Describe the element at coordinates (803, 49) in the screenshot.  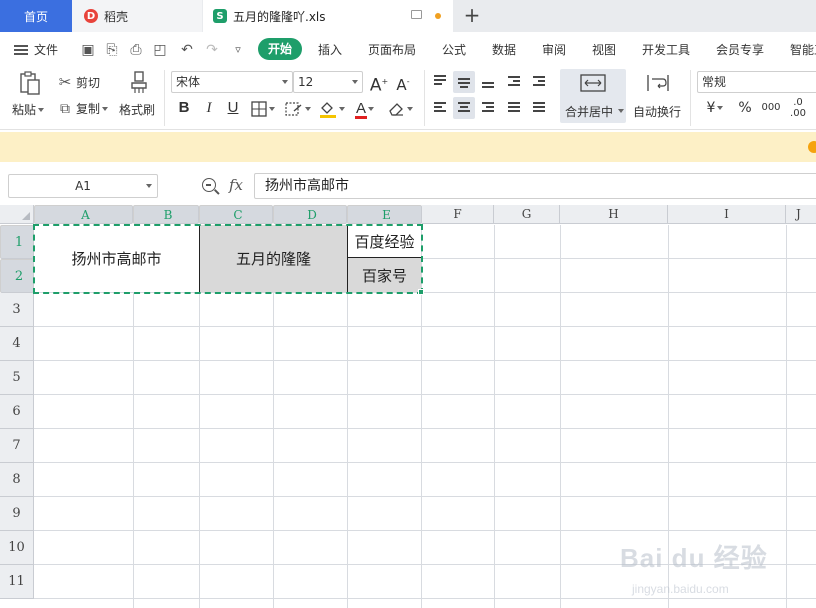
I see `menu-tab-smart-tools: 智能工具箱` at that location.